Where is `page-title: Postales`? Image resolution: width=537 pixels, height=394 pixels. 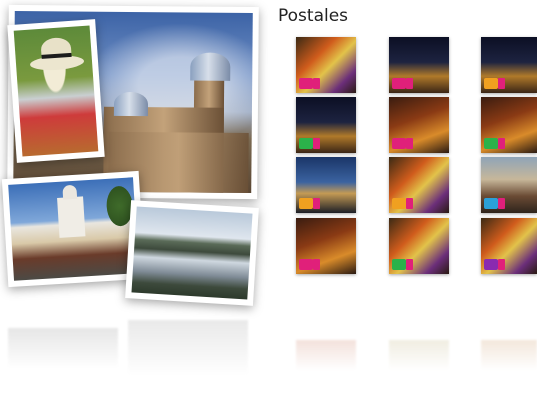
page-title: Postales is located at coordinates (313, 16).